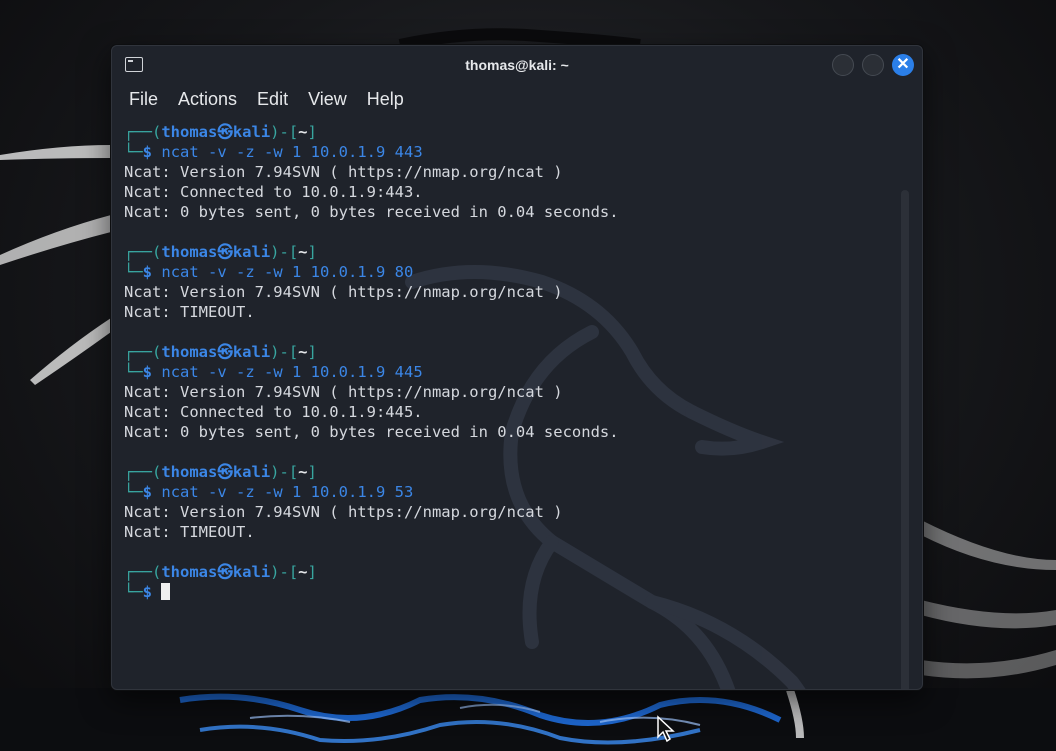  What do you see at coordinates (143, 99) in the screenshot?
I see `menu-file: File` at bounding box center [143, 99].